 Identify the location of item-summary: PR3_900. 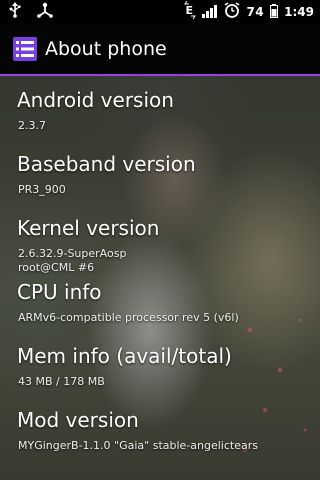
(42, 190).